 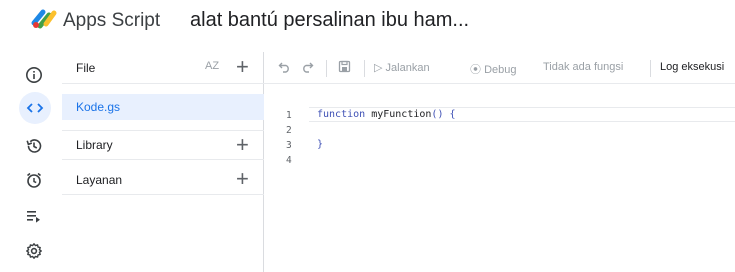 I want to click on code-closing-brace: }, so click(x=320, y=144).